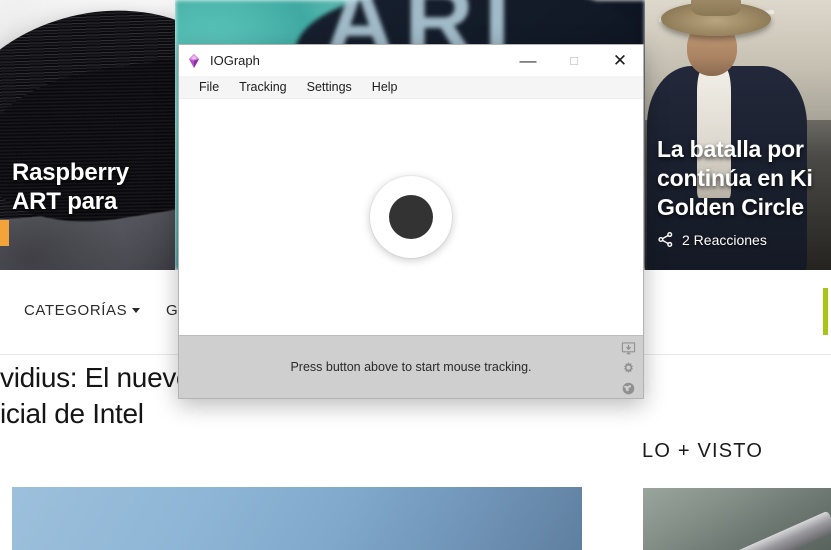 Image resolution: width=831 pixels, height=550 pixels. I want to click on gear-icon, so click(628, 368).